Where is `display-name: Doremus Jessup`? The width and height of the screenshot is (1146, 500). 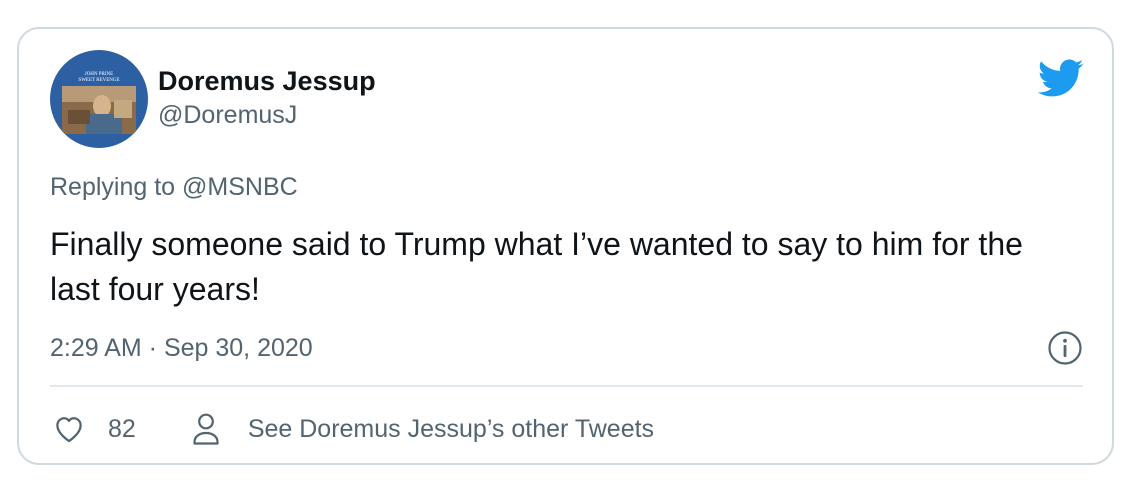
display-name: Doremus Jessup is located at coordinates (267, 81).